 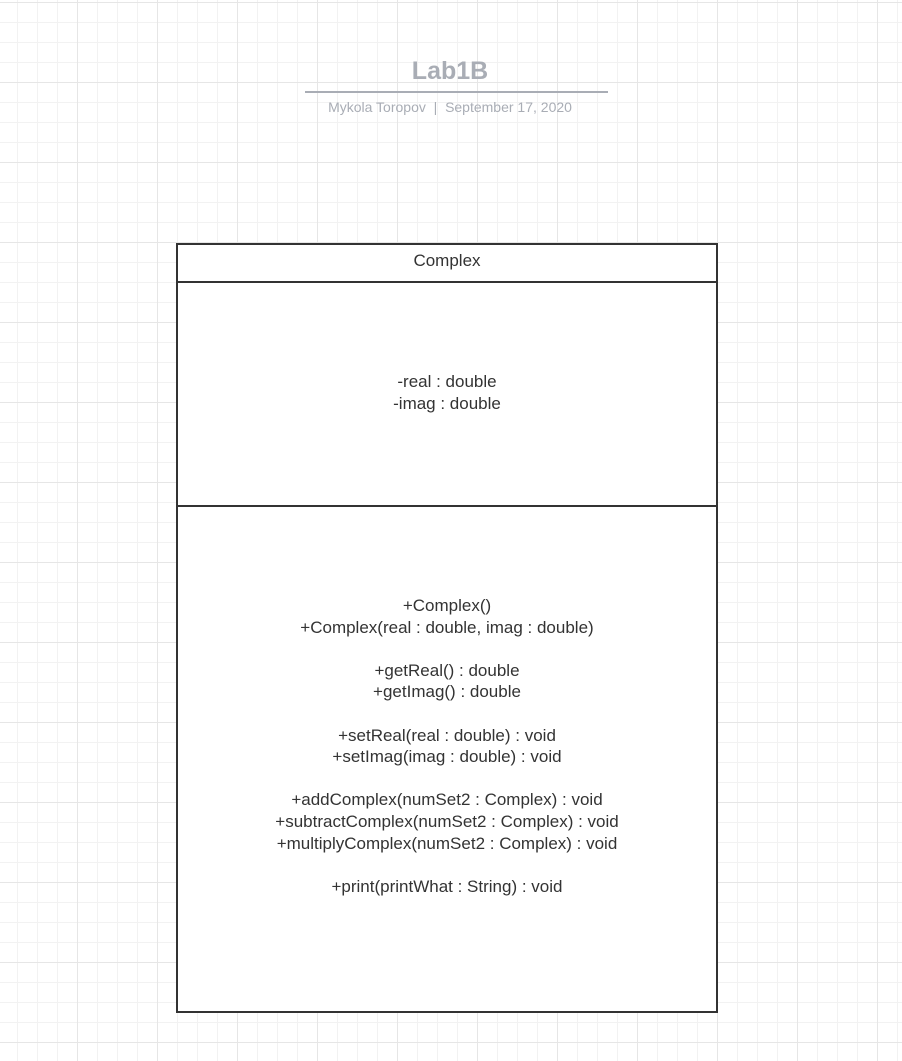 I want to click on document-title: Lab1B, so click(x=450, y=71).